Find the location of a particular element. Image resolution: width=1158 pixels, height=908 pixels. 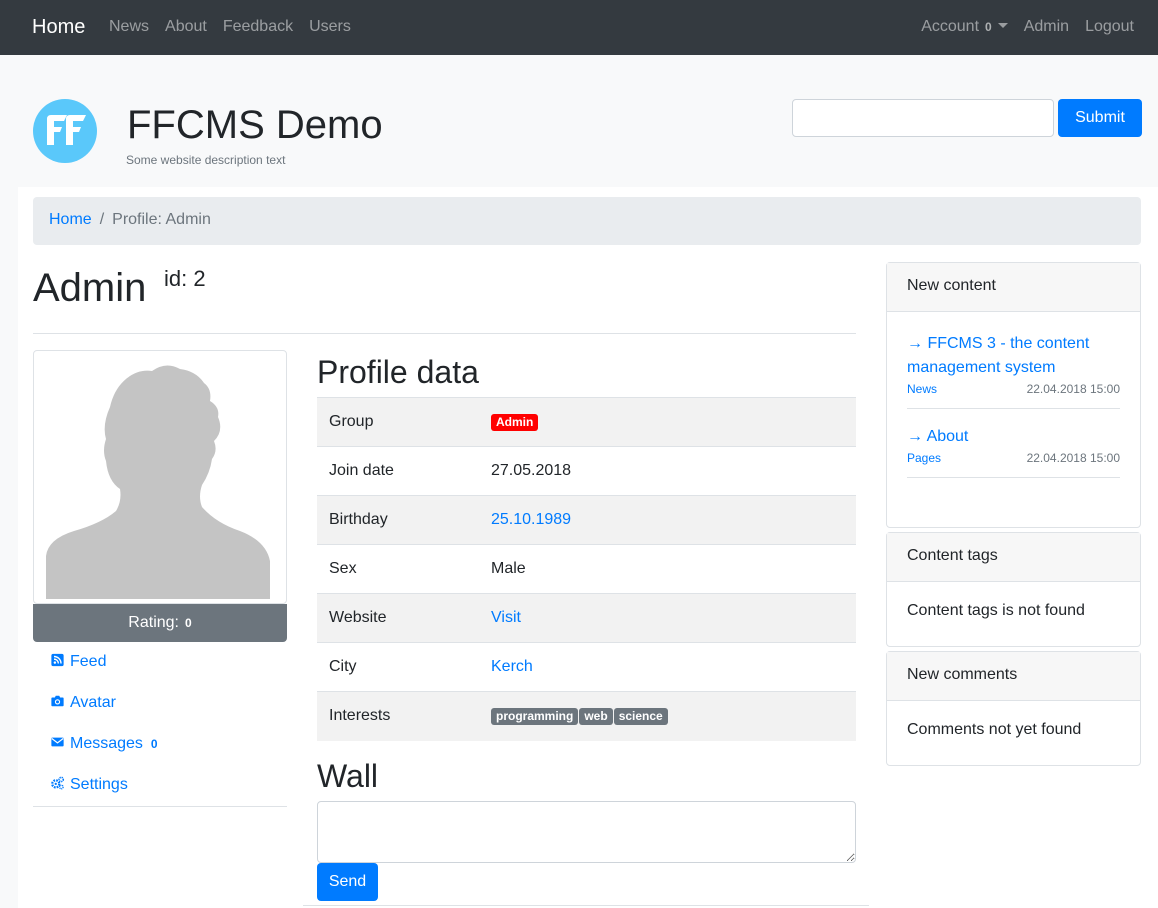

news-meta: Pages 22.04.2018 15:00 is located at coordinates (1013, 458).